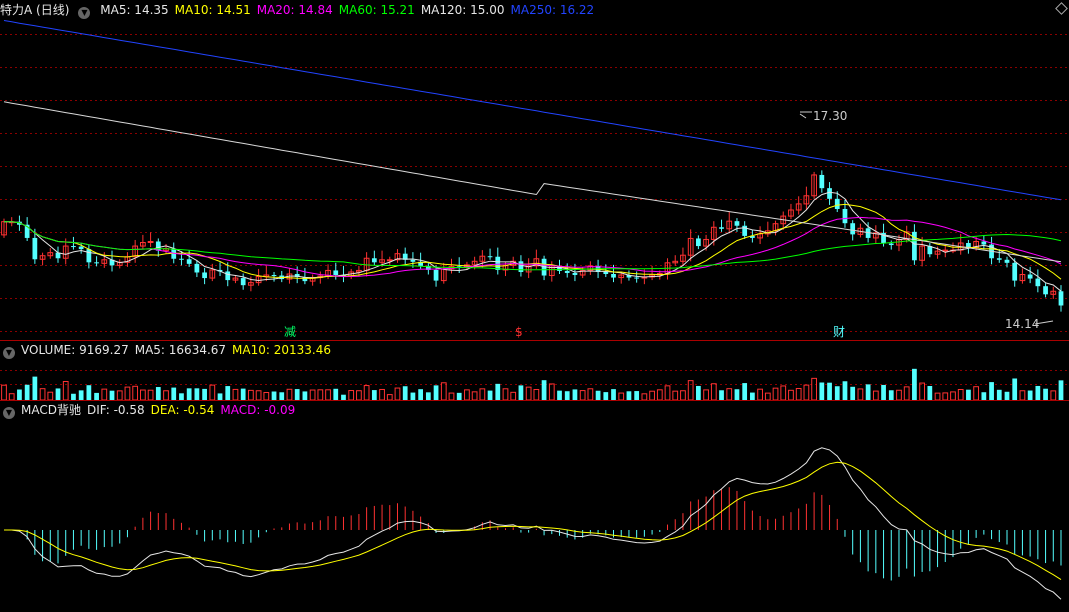 The height and width of the screenshot is (612, 1069). Describe the element at coordinates (9, 353) in the screenshot. I see `volume-dropdown-icon: ▼` at that location.